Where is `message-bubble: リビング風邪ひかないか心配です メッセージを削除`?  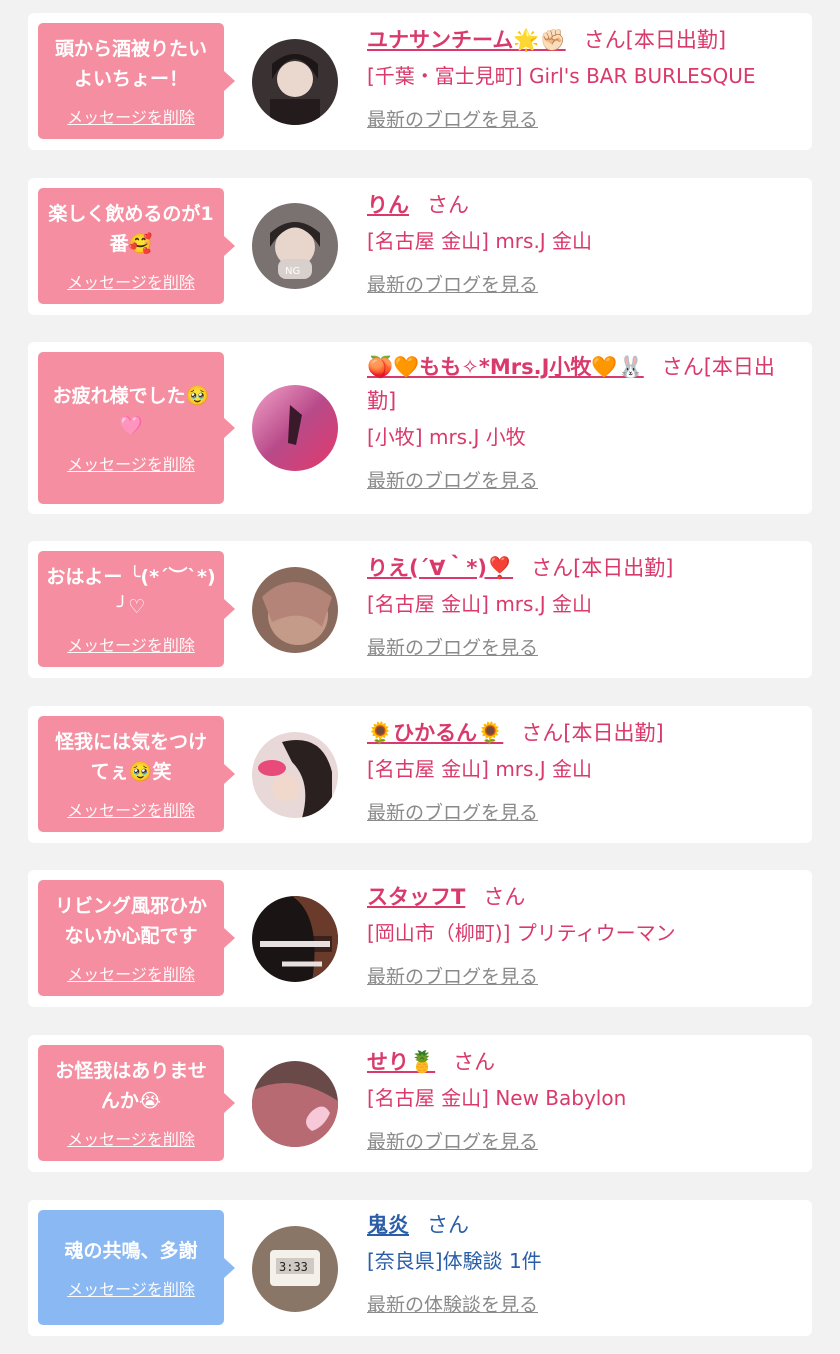 message-bubble: リビング風邪ひかないか心配です メッセージを削除 is located at coordinates (136, 938).